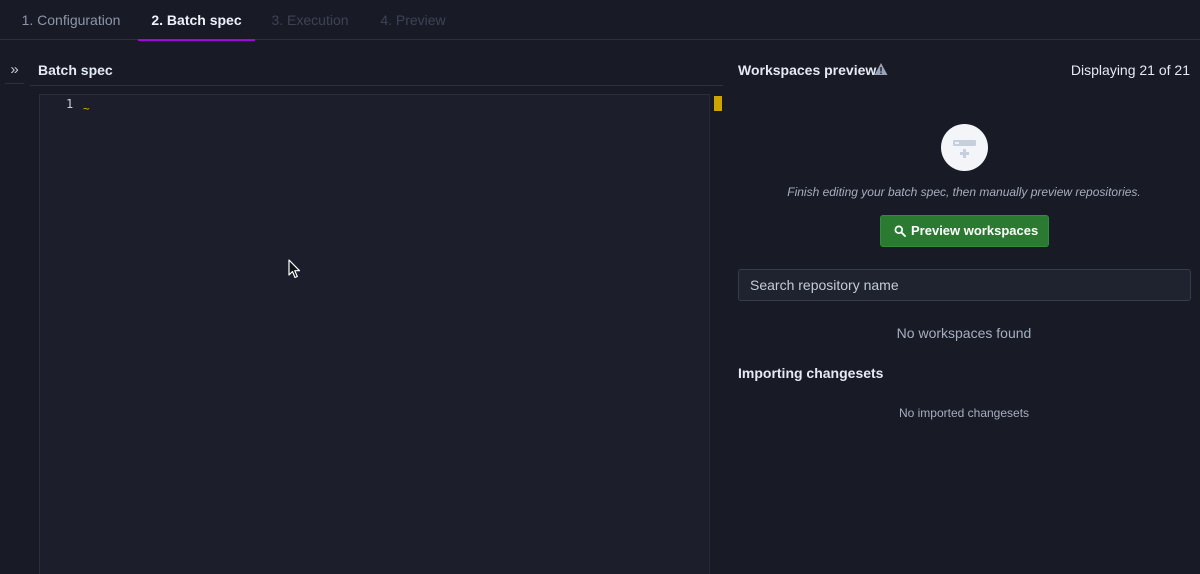 This screenshot has width=1200, height=574. What do you see at coordinates (716, 334) in the screenshot?
I see `editor-scrollbar` at bounding box center [716, 334].